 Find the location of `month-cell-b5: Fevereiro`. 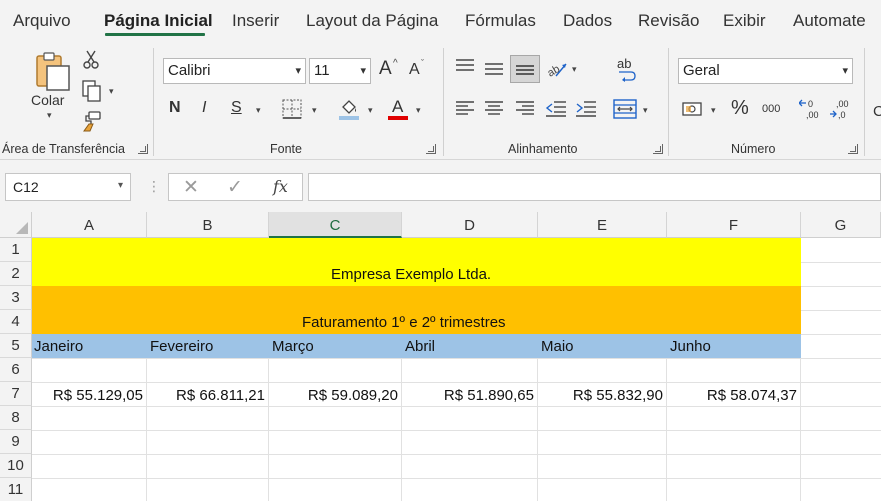

month-cell-b5: Fevereiro is located at coordinates (181, 346).